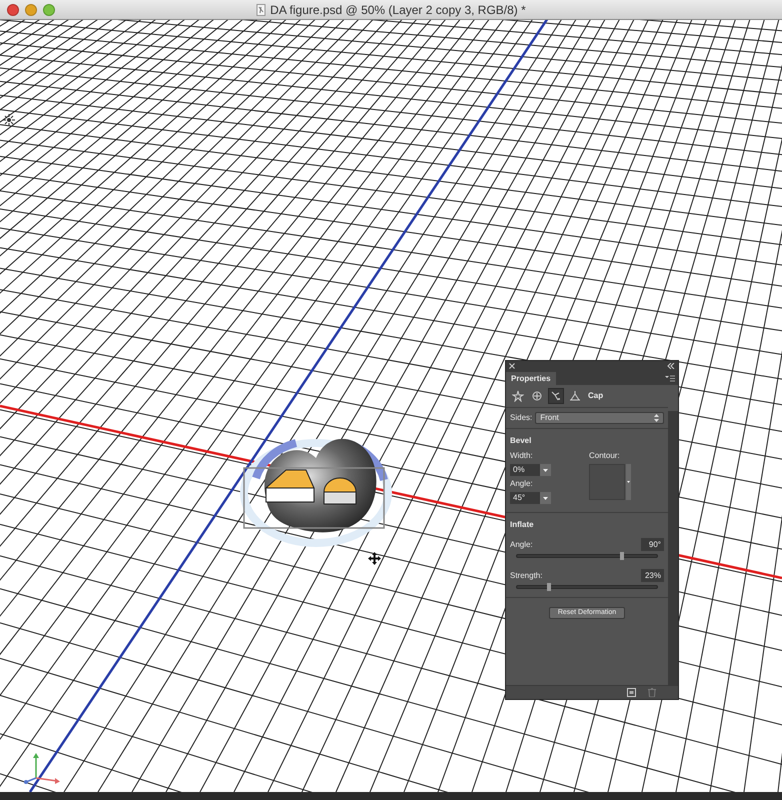  What do you see at coordinates (13, 10) in the screenshot?
I see `close-button` at bounding box center [13, 10].